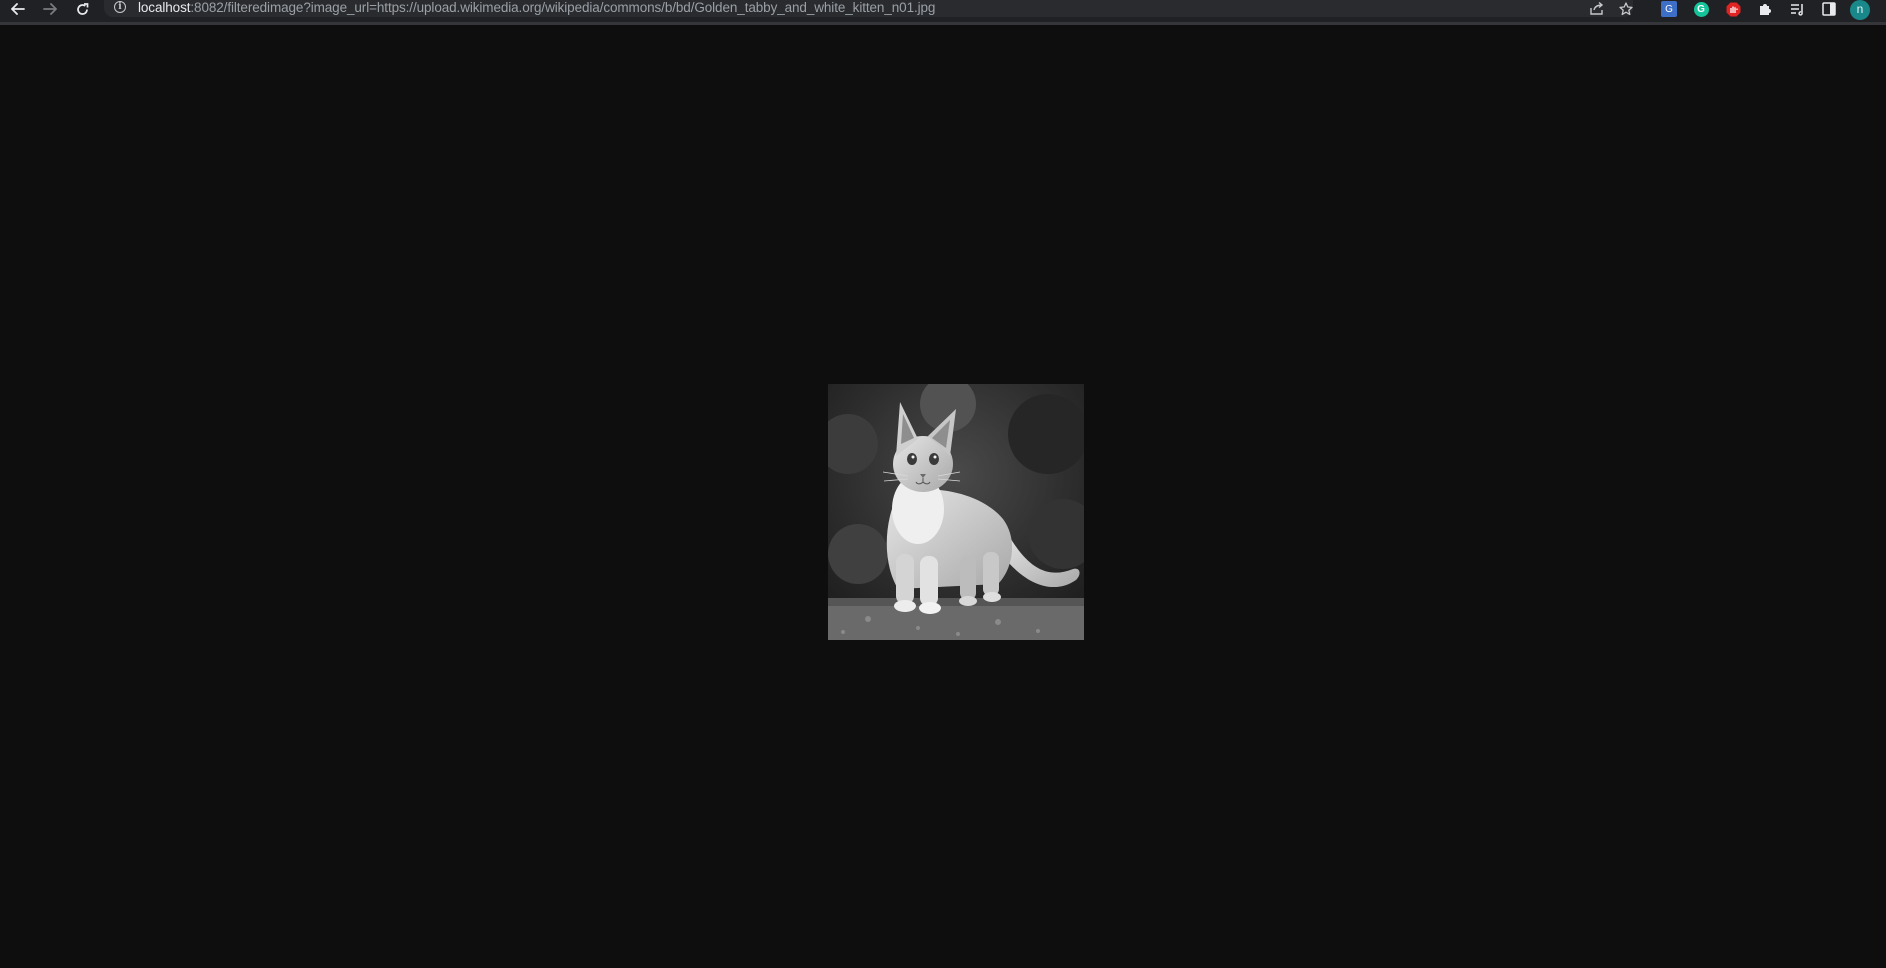  I want to click on info-icon: i, so click(120, 7).